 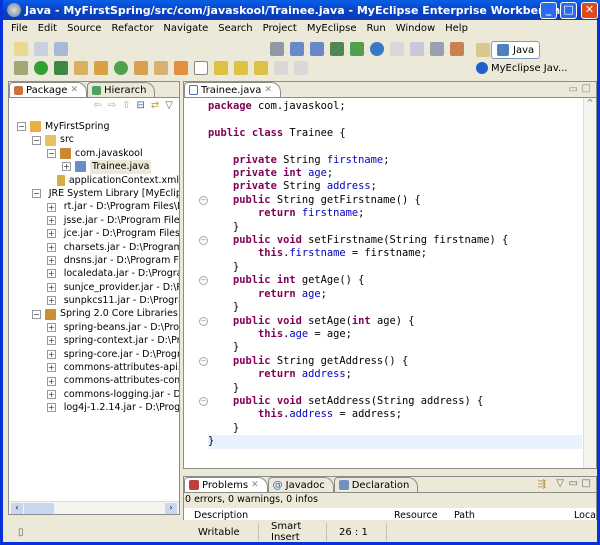 What do you see at coordinates (94, 139) in the screenshot?
I see `tree-item: − src` at bounding box center [94, 139].